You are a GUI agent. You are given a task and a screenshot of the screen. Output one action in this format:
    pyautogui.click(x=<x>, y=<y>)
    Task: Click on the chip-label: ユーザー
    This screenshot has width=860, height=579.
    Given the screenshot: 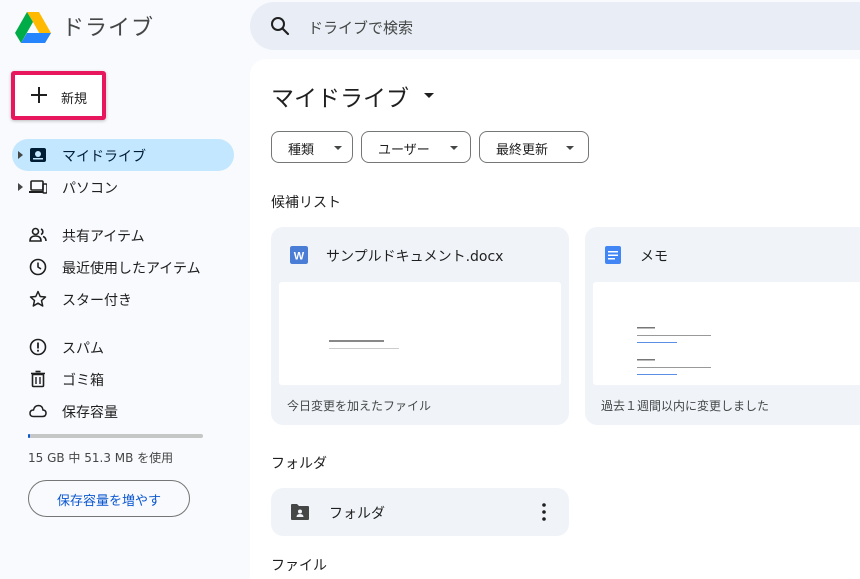 What is the action you would take?
    pyautogui.click(x=404, y=150)
    